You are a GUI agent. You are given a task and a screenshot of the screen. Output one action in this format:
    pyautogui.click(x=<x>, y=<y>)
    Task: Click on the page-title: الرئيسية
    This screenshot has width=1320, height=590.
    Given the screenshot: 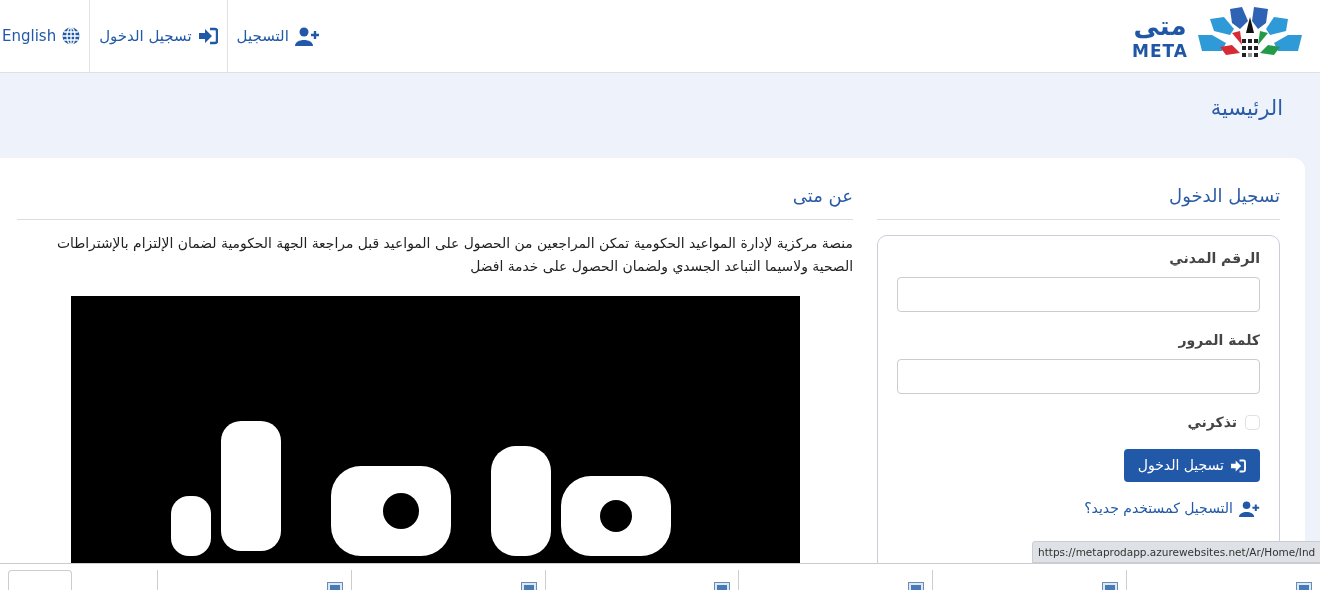 What is the action you would take?
    pyautogui.click(x=1246, y=108)
    